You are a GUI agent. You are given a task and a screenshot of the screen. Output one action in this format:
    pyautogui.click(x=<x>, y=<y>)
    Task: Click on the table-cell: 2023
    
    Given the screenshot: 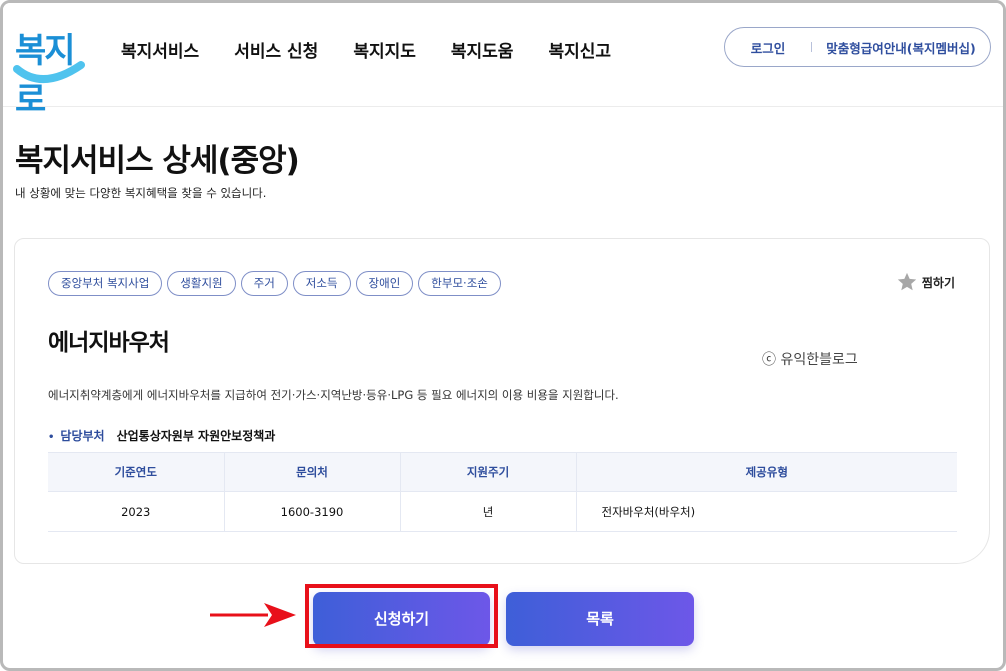 What is the action you would take?
    pyautogui.click(x=136, y=511)
    